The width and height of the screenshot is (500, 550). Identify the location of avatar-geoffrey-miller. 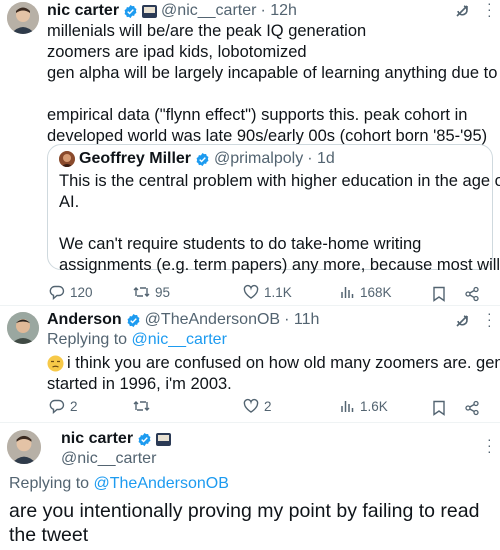
(67, 159).